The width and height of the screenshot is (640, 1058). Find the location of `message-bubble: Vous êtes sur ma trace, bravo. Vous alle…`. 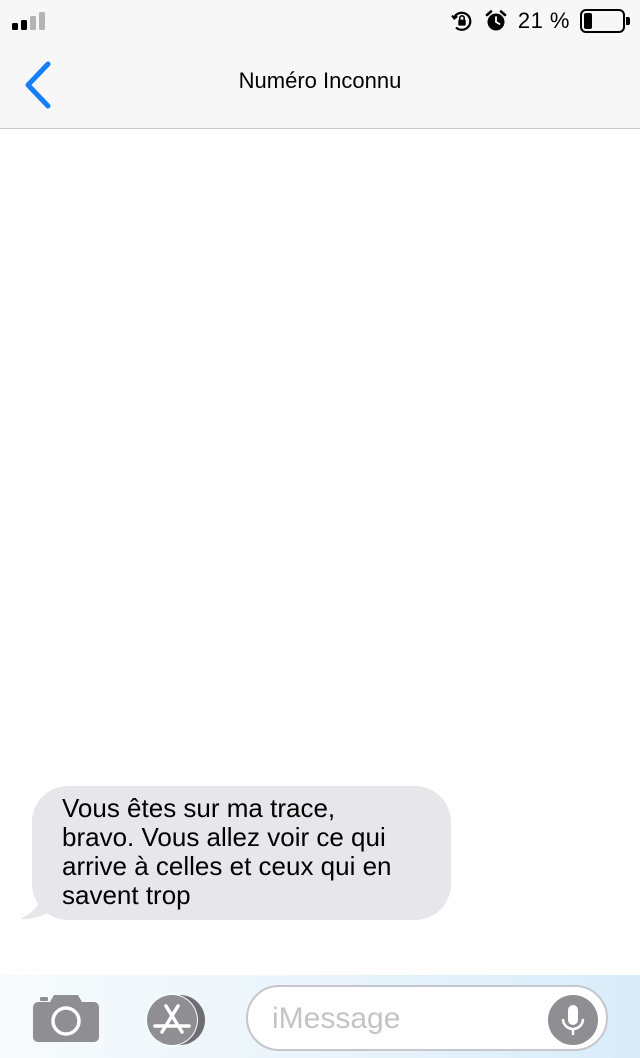

message-bubble: Vous êtes sur ma trace, bravo. Vous alle… is located at coordinates (241, 853).